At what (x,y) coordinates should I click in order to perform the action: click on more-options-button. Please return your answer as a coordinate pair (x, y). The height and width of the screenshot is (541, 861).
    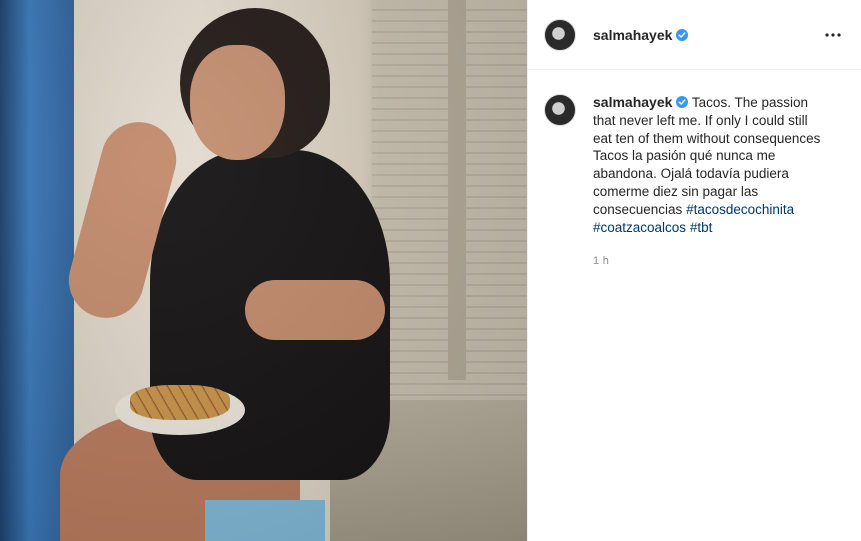
    Looking at the image, I should click on (833, 35).